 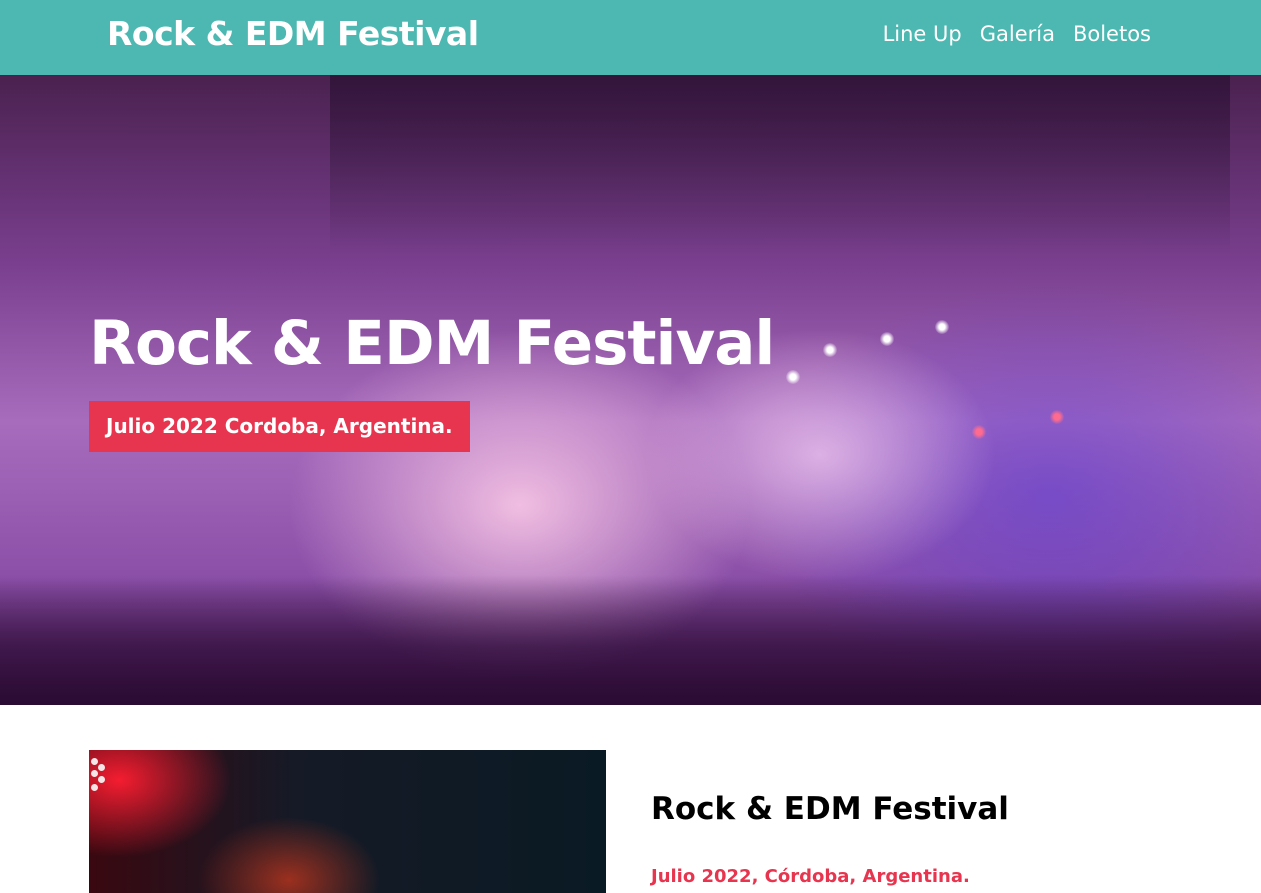 I want to click on main-nav: Line Up Galería Boletos, so click(x=1017, y=34).